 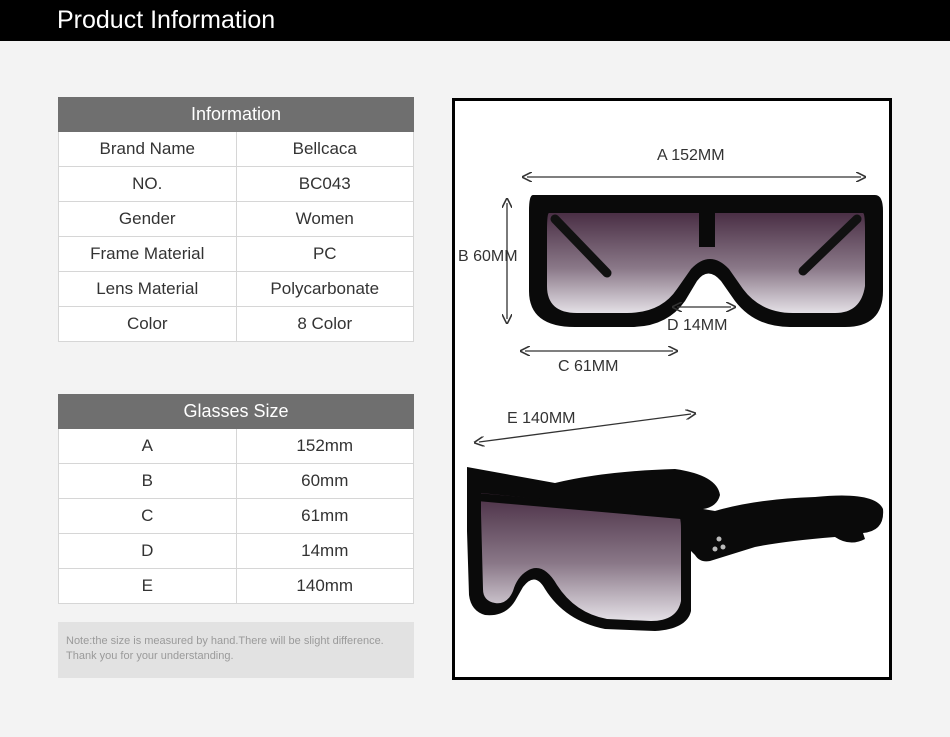 What do you see at coordinates (147, 446) in the screenshot?
I see `row-label: A` at bounding box center [147, 446].